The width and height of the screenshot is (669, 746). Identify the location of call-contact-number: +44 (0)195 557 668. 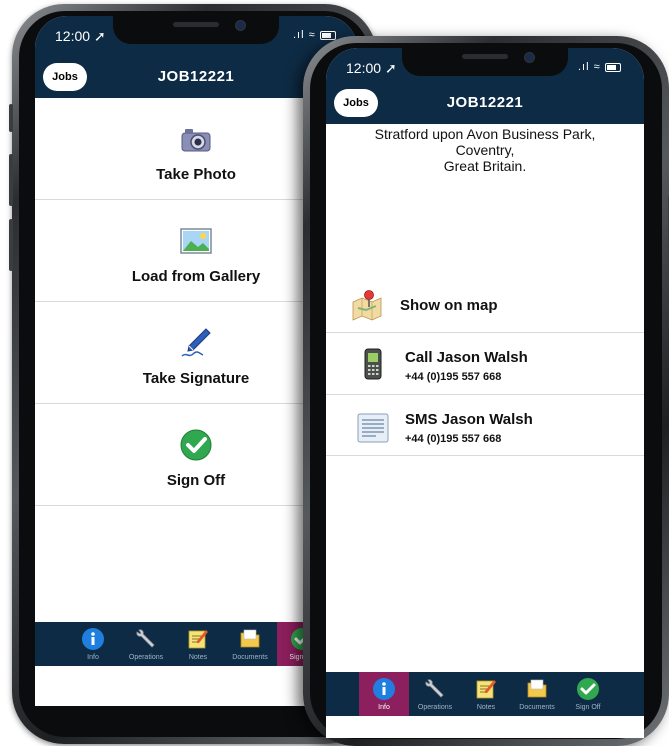
(453, 377).